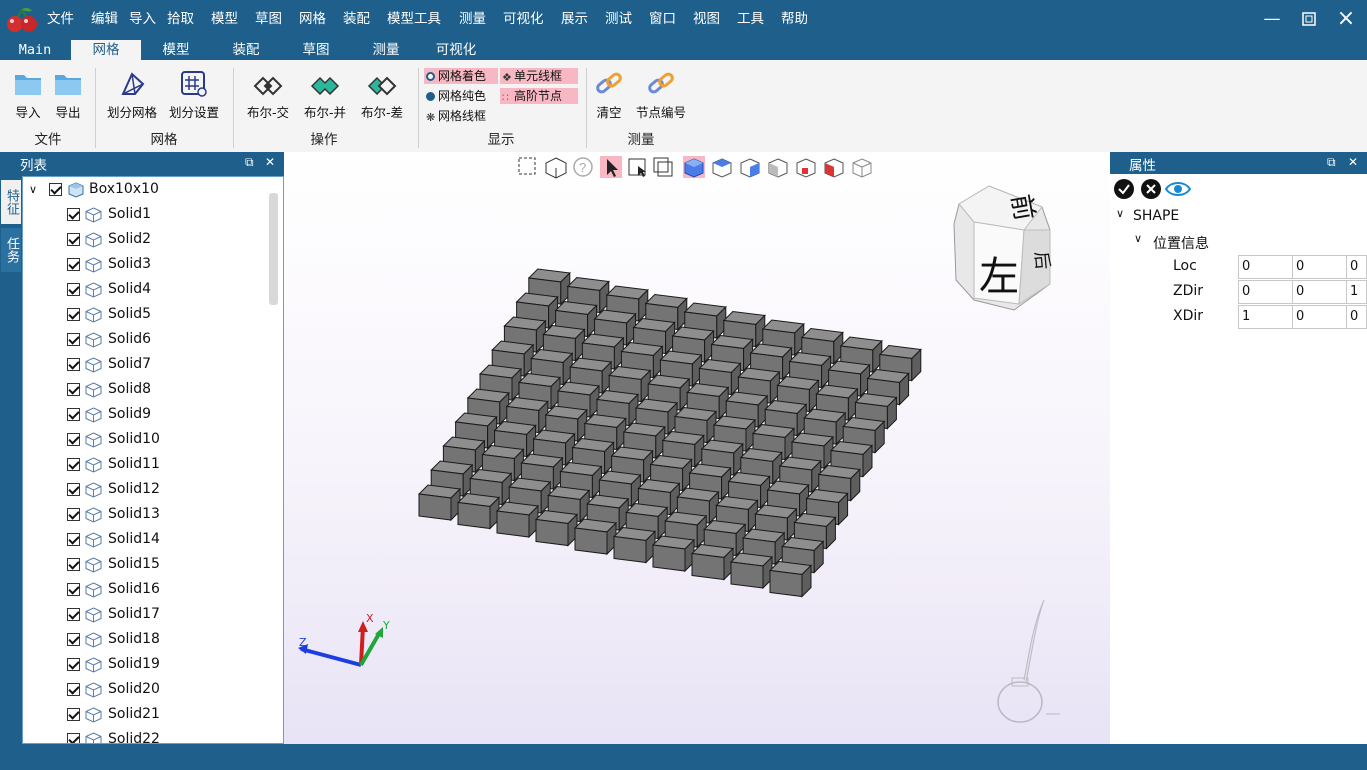 The height and width of the screenshot is (770, 1367). I want to click on side-view-icon, so click(778, 168).